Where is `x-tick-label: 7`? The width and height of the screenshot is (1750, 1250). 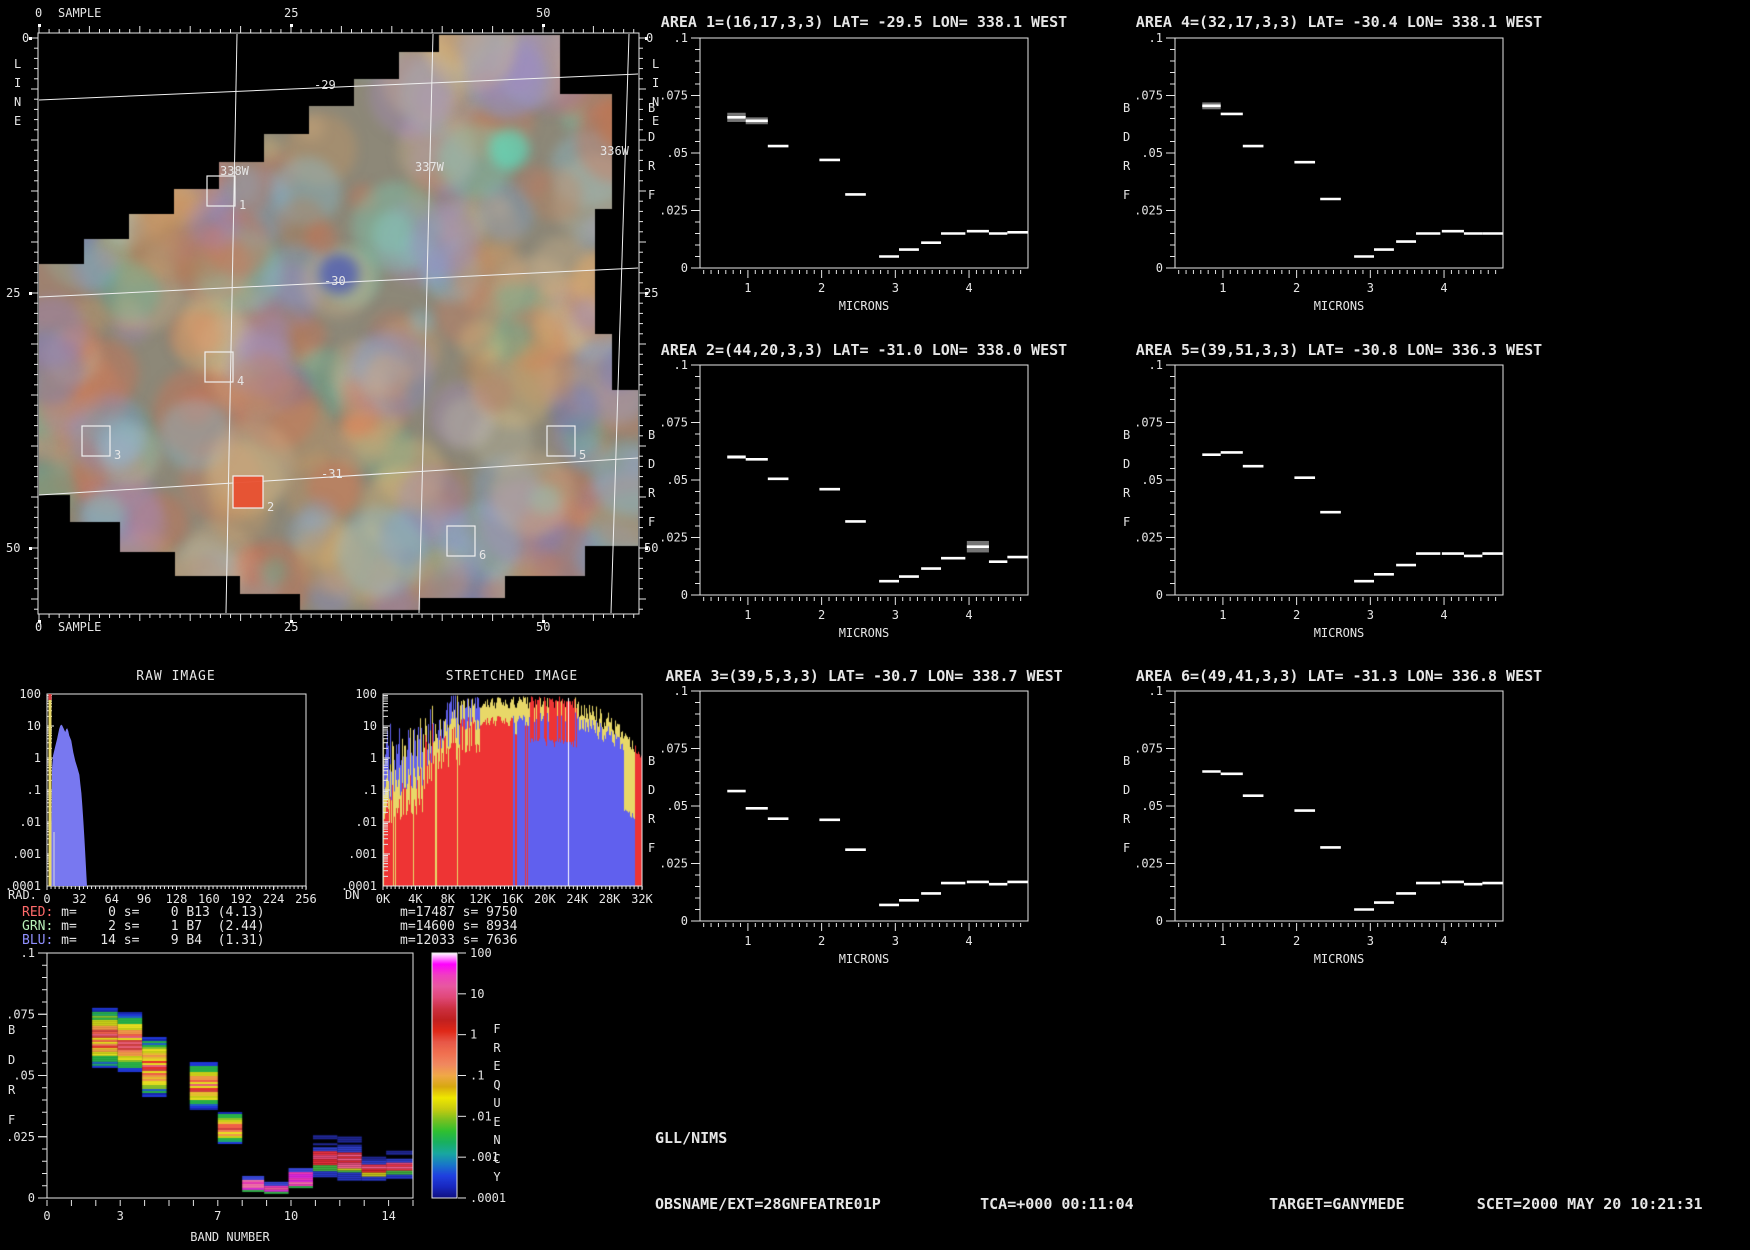 x-tick-label: 7 is located at coordinates (217, 1216).